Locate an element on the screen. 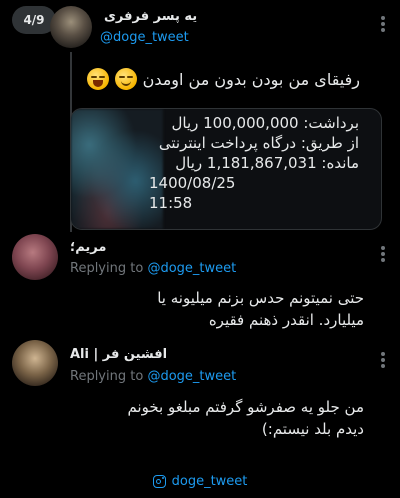 The height and width of the screenshot is (498, 400). sms-time: 11:58 is located at coordinates (171, 203).